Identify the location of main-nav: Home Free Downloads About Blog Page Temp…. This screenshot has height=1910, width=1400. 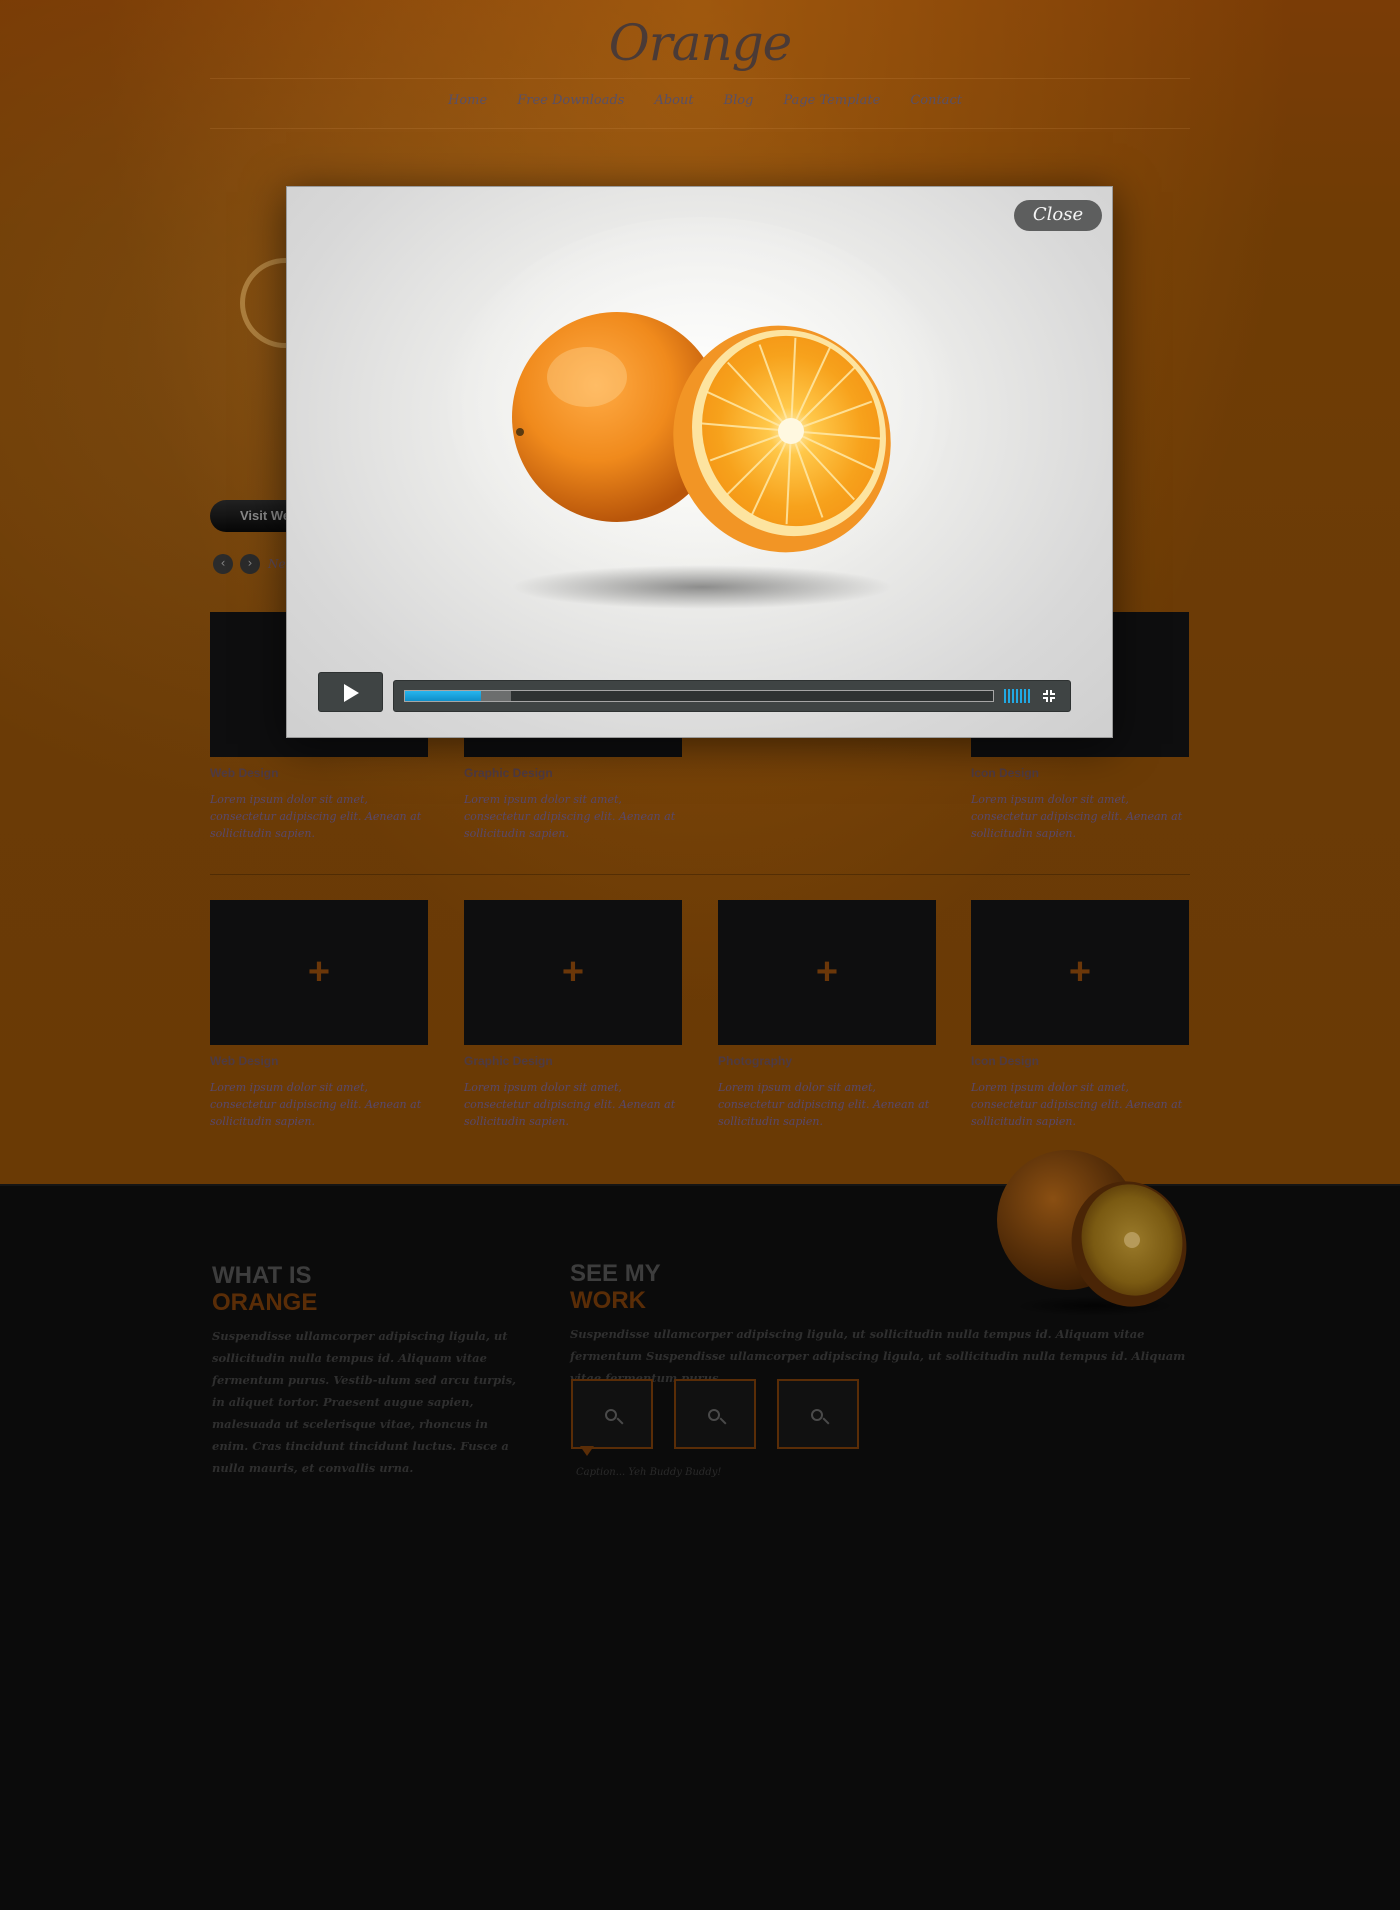
(700, 100).